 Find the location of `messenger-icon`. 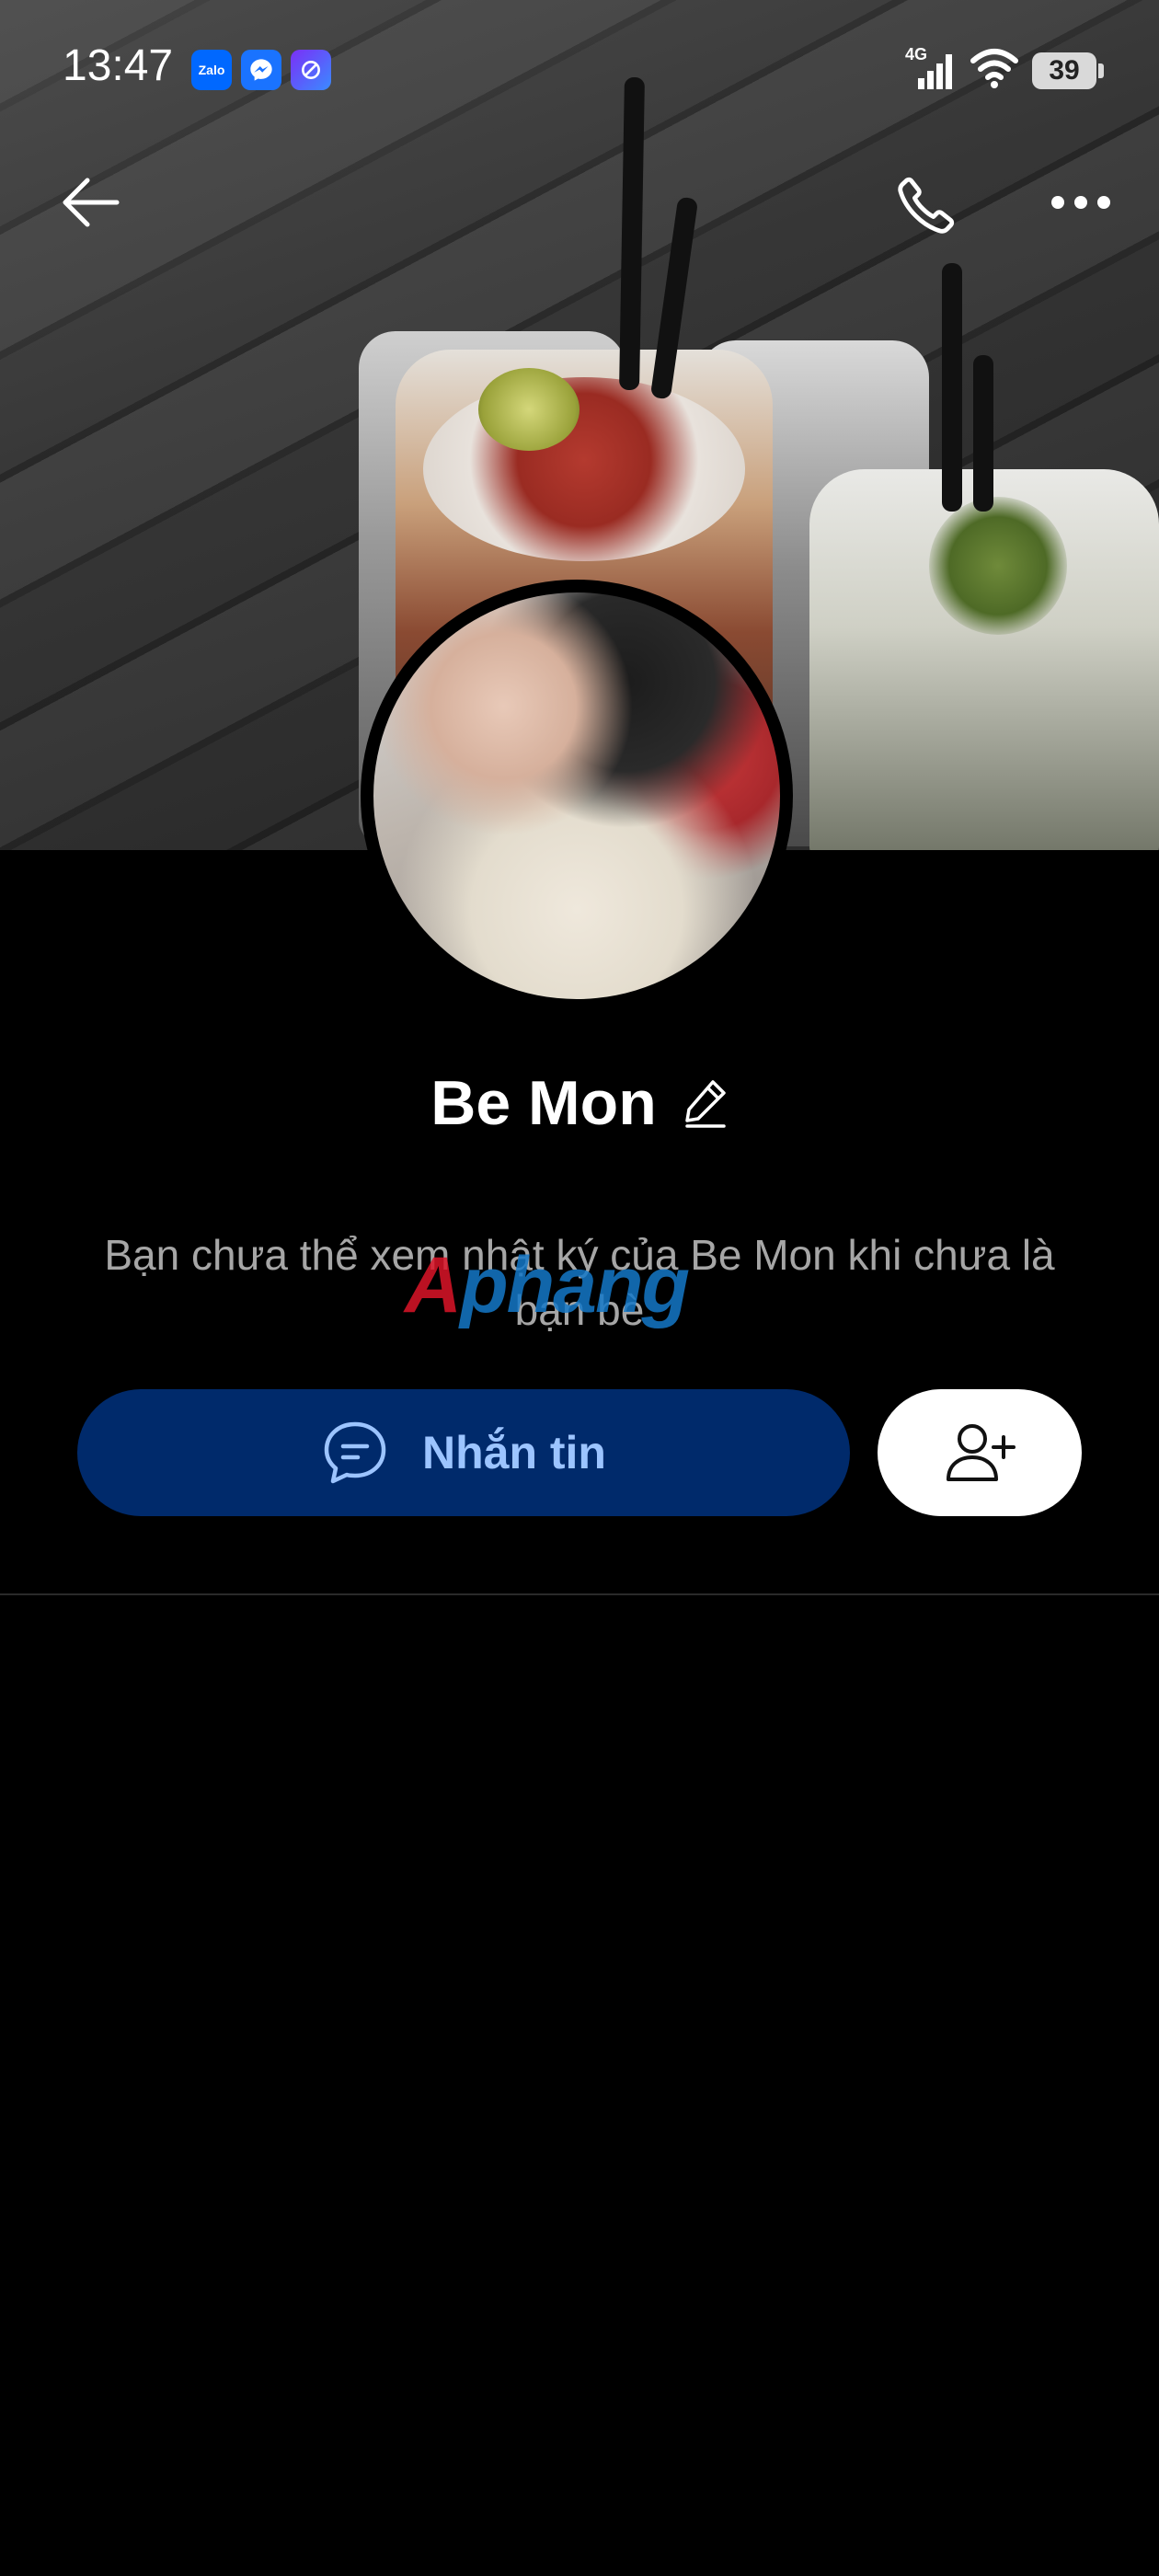

messenger-icon is located at coordinates (261, 70).